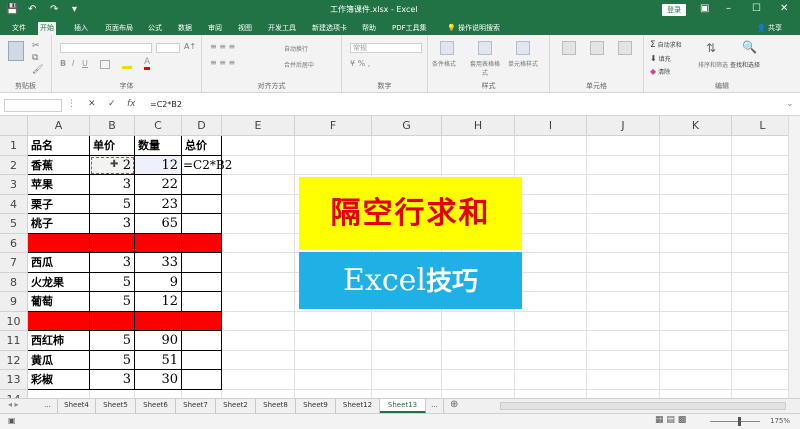 This screenshot has width=800, height=429. I want to click on column-header: B, so click(112, 126).